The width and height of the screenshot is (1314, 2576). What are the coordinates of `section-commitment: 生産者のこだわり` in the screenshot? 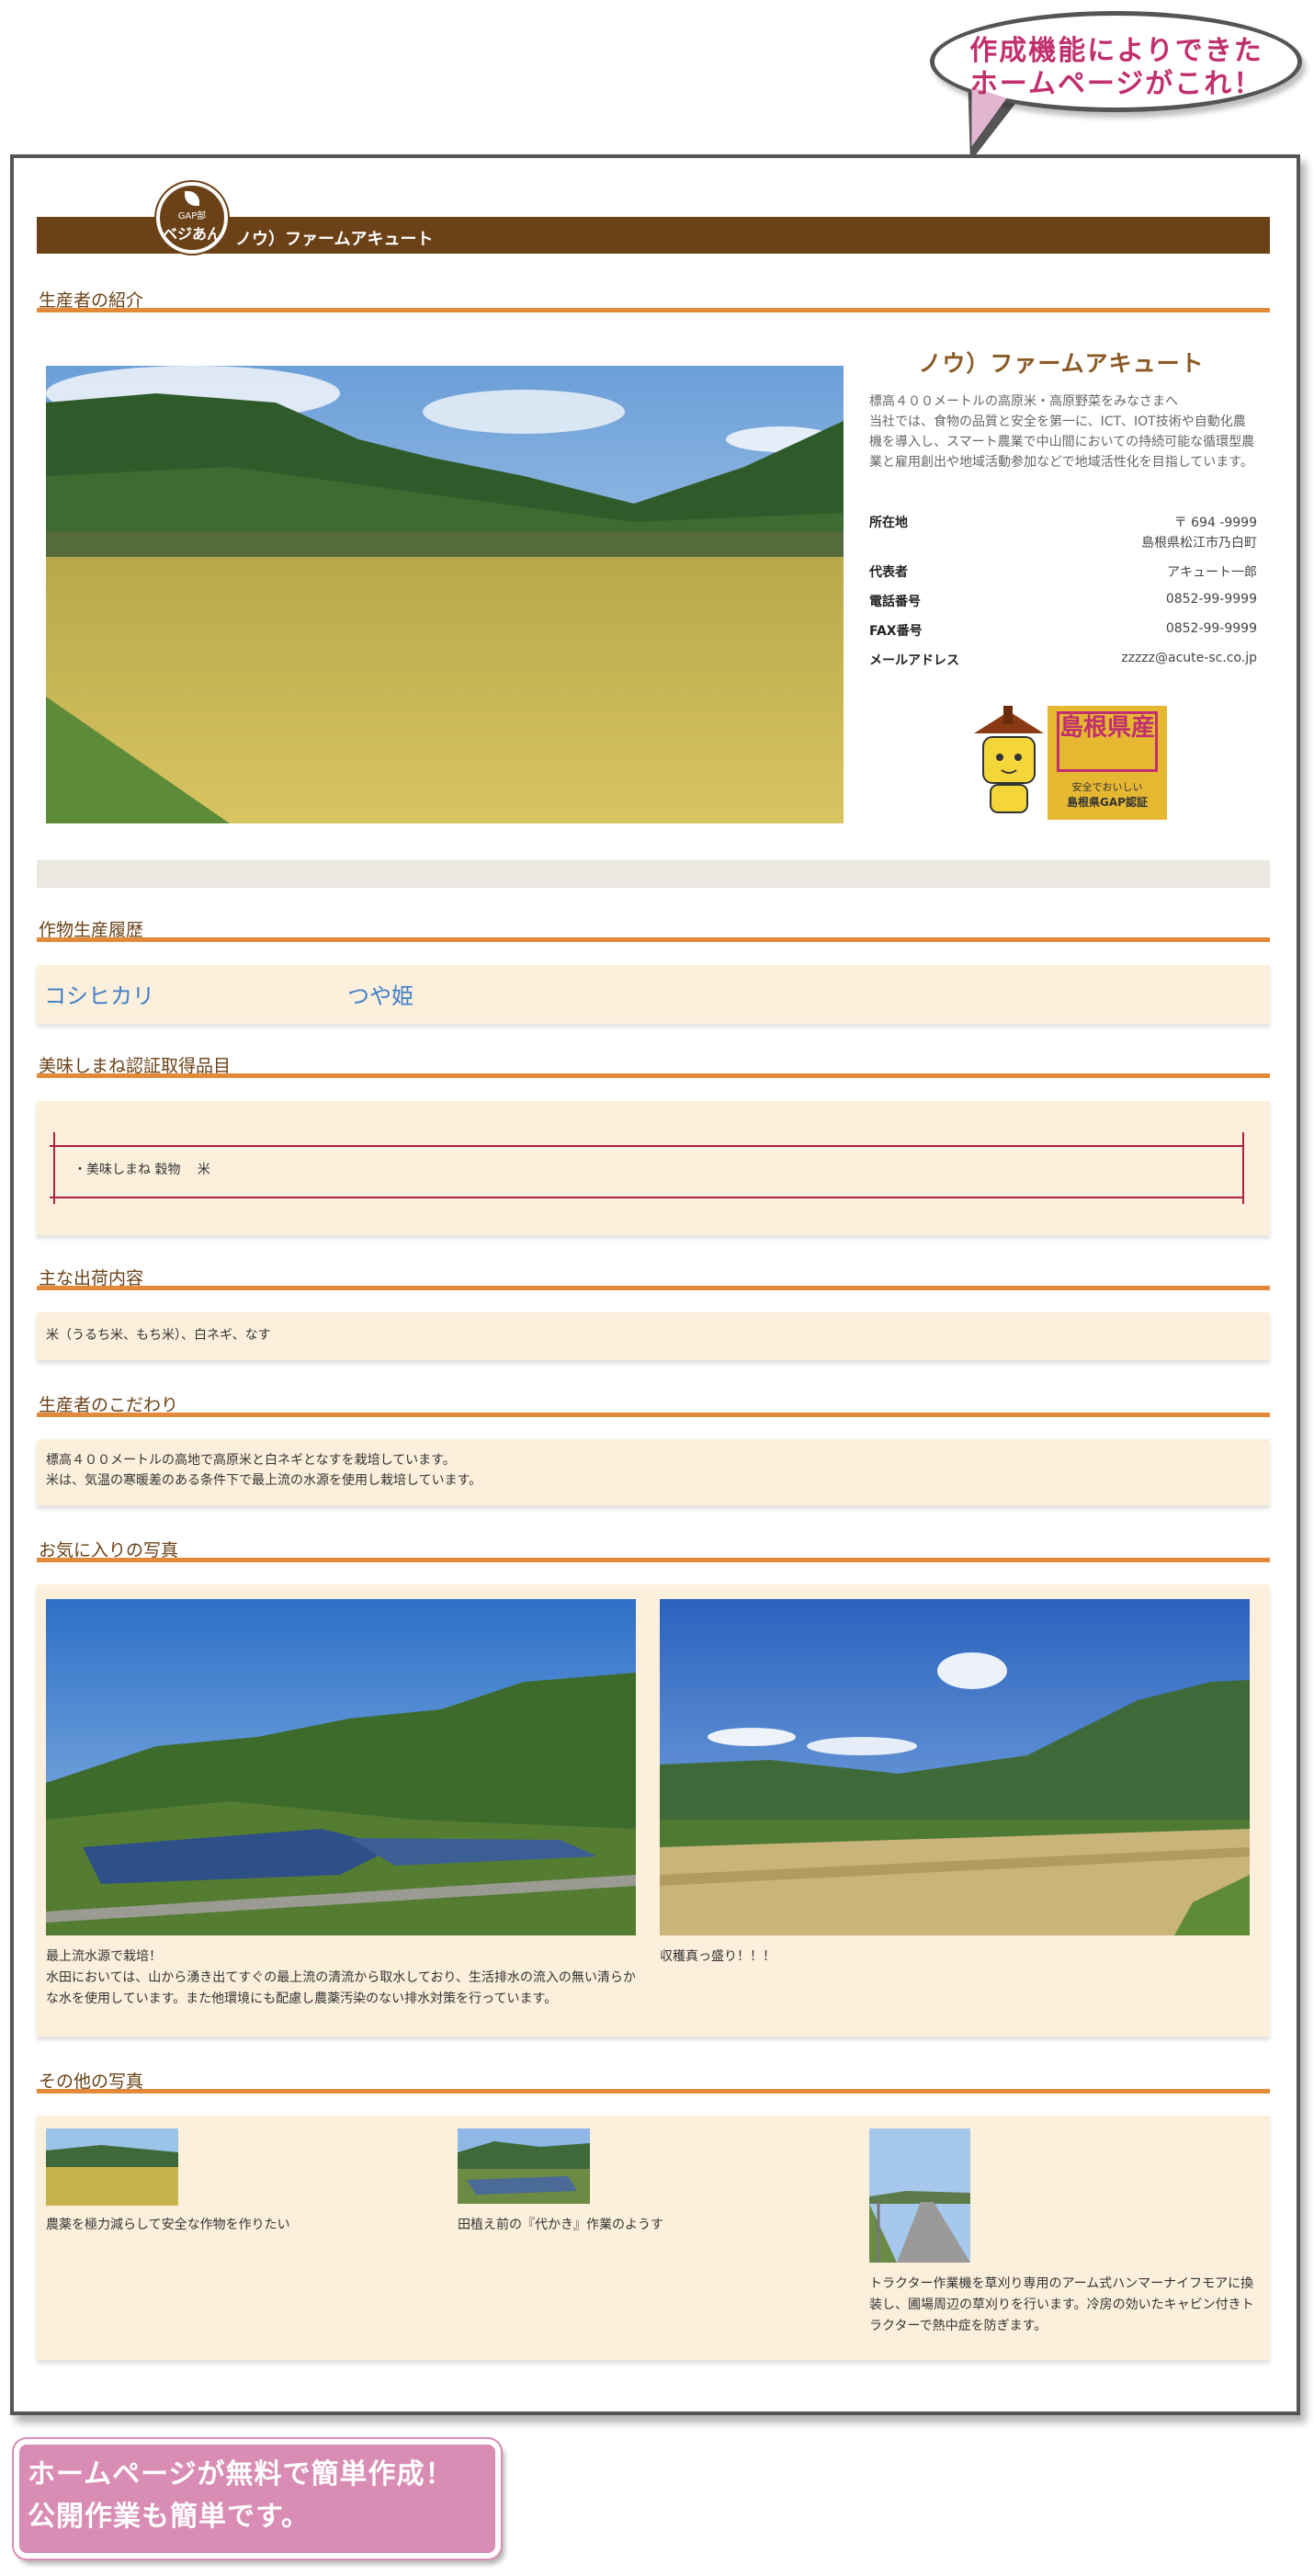 It's located at (654, 1404).